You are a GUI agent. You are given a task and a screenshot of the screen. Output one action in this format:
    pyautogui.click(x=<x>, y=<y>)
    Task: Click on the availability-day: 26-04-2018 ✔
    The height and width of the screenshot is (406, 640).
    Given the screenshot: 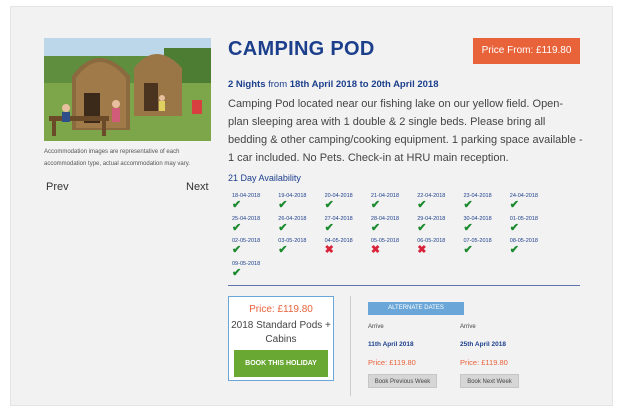 What is the action you would take?
    pyautogui.click(x=298, y=226)
    